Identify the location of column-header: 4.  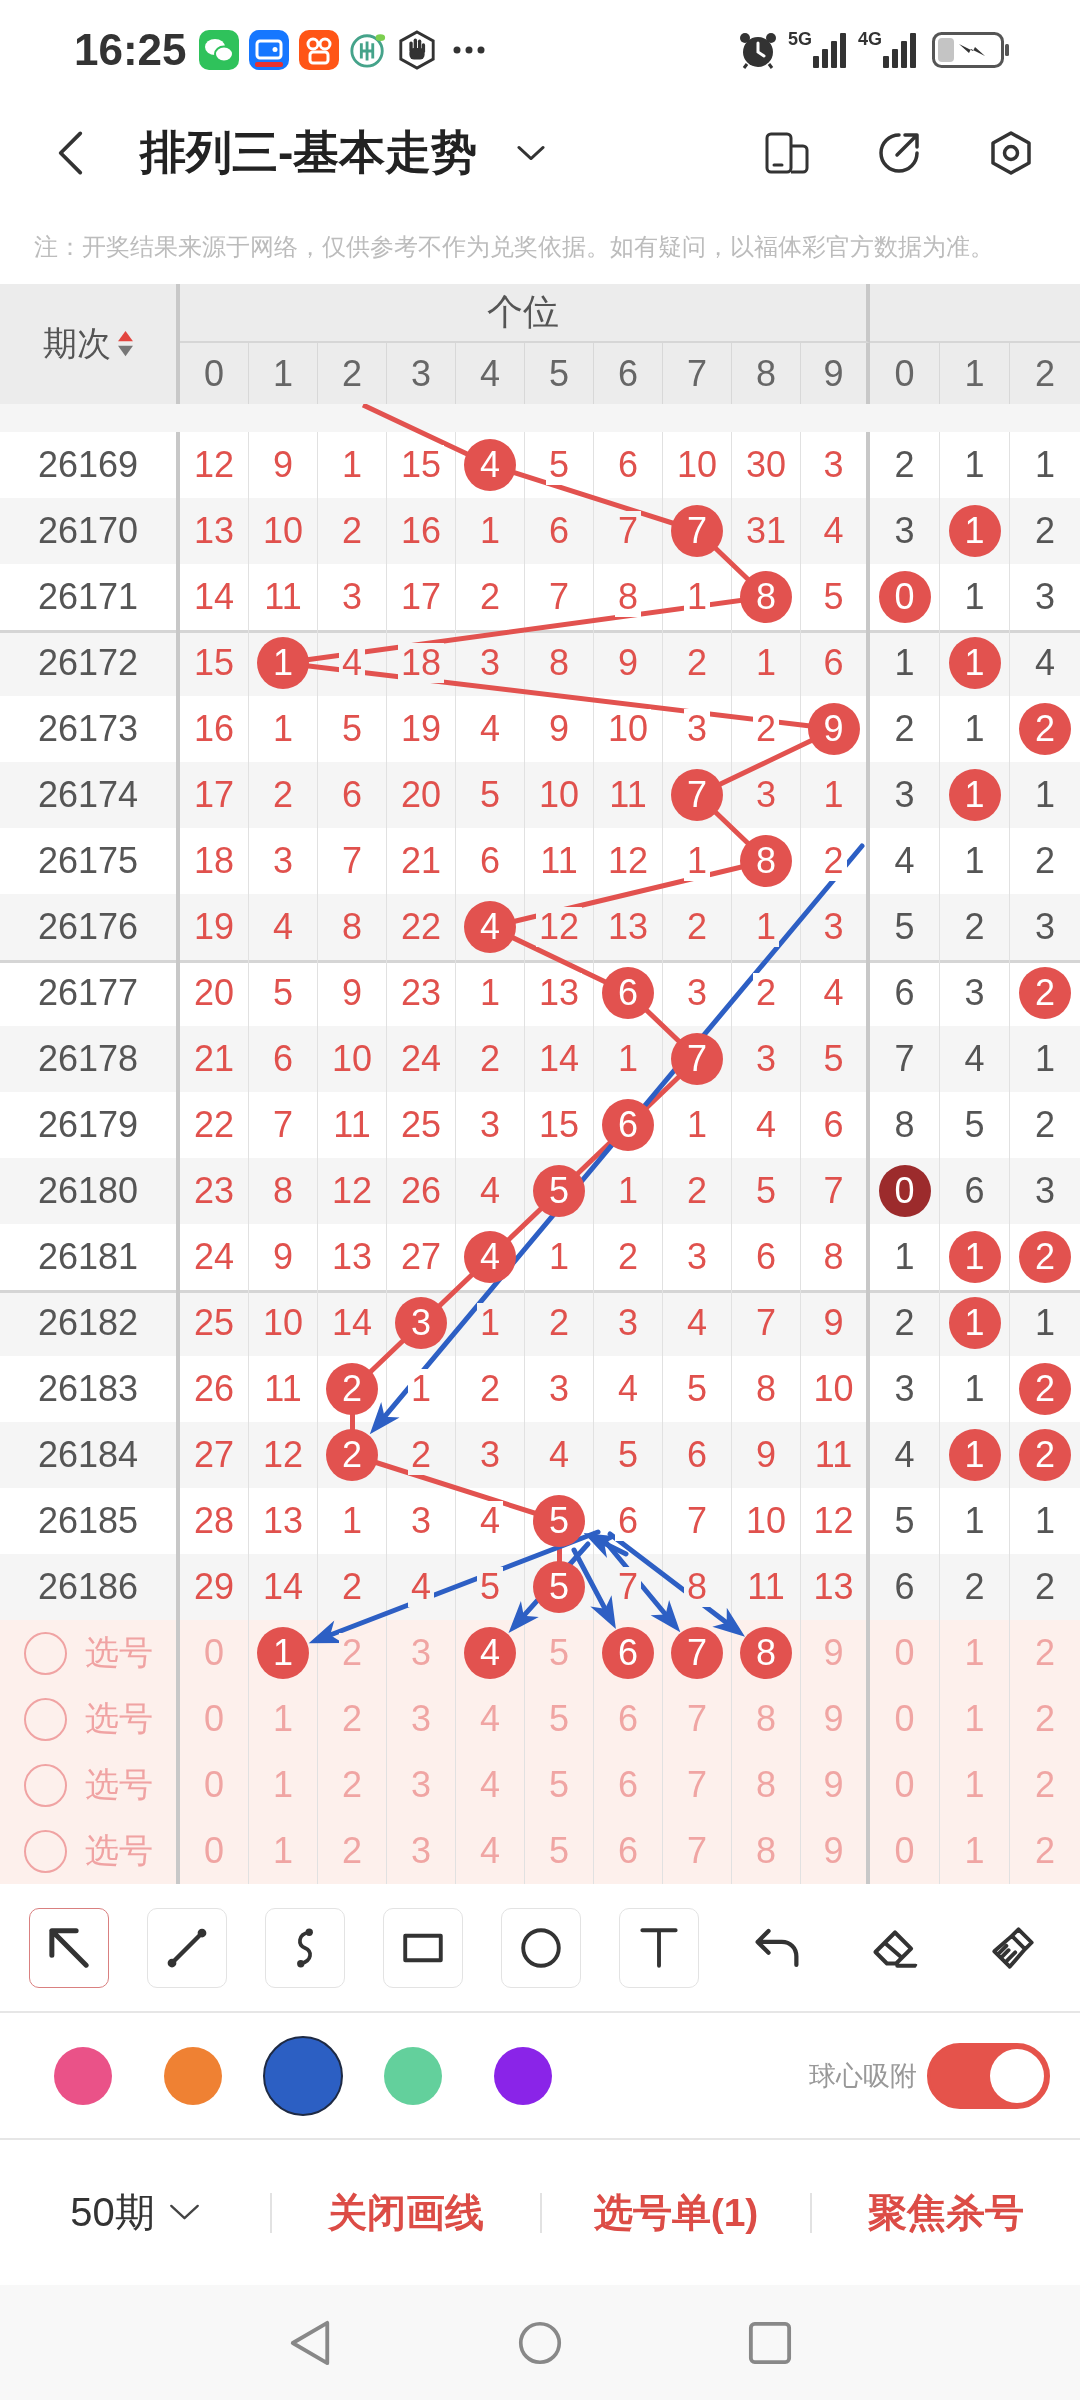
(490, 373).